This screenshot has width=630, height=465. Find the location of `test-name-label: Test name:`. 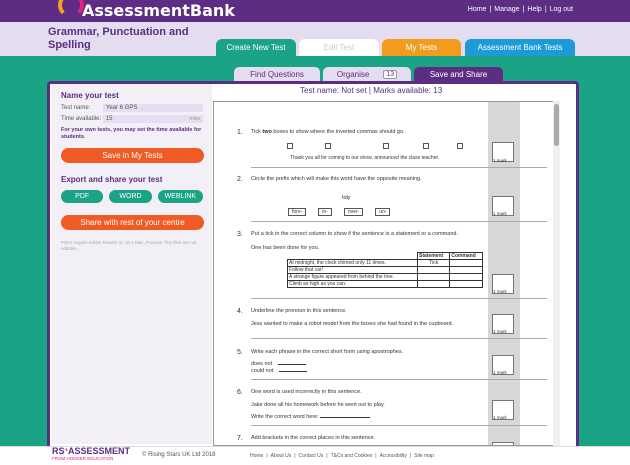

test-name-label: Test name: is located at coordinates (76, 108).